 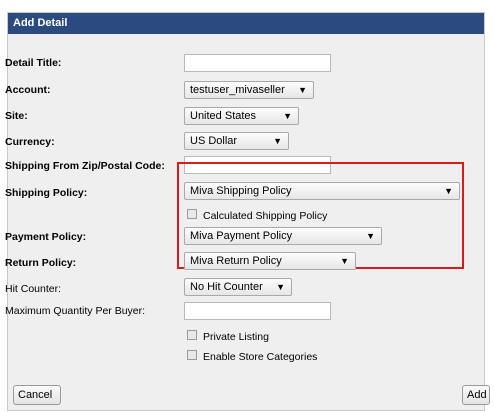 What do you see at coordinates (257, 311) in the screenshot?
I see `max-quantity-input` at bounding box center [257, 311].